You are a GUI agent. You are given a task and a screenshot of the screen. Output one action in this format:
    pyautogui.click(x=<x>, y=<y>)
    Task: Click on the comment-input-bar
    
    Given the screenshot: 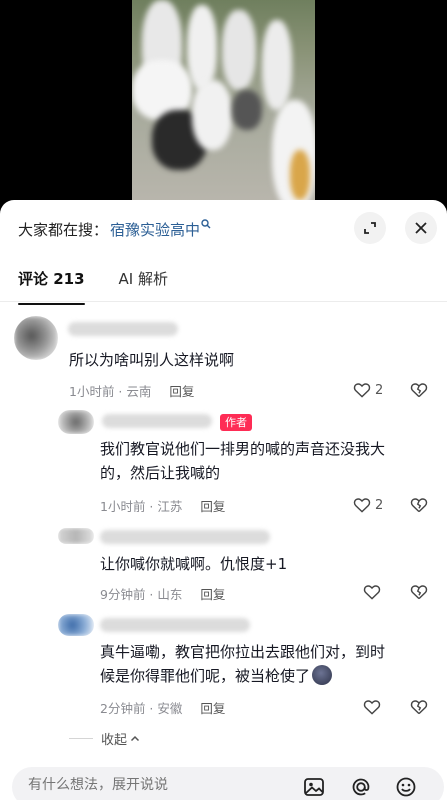 What is the action you would take?
    pyautogui.click(x=228, y=783)
    